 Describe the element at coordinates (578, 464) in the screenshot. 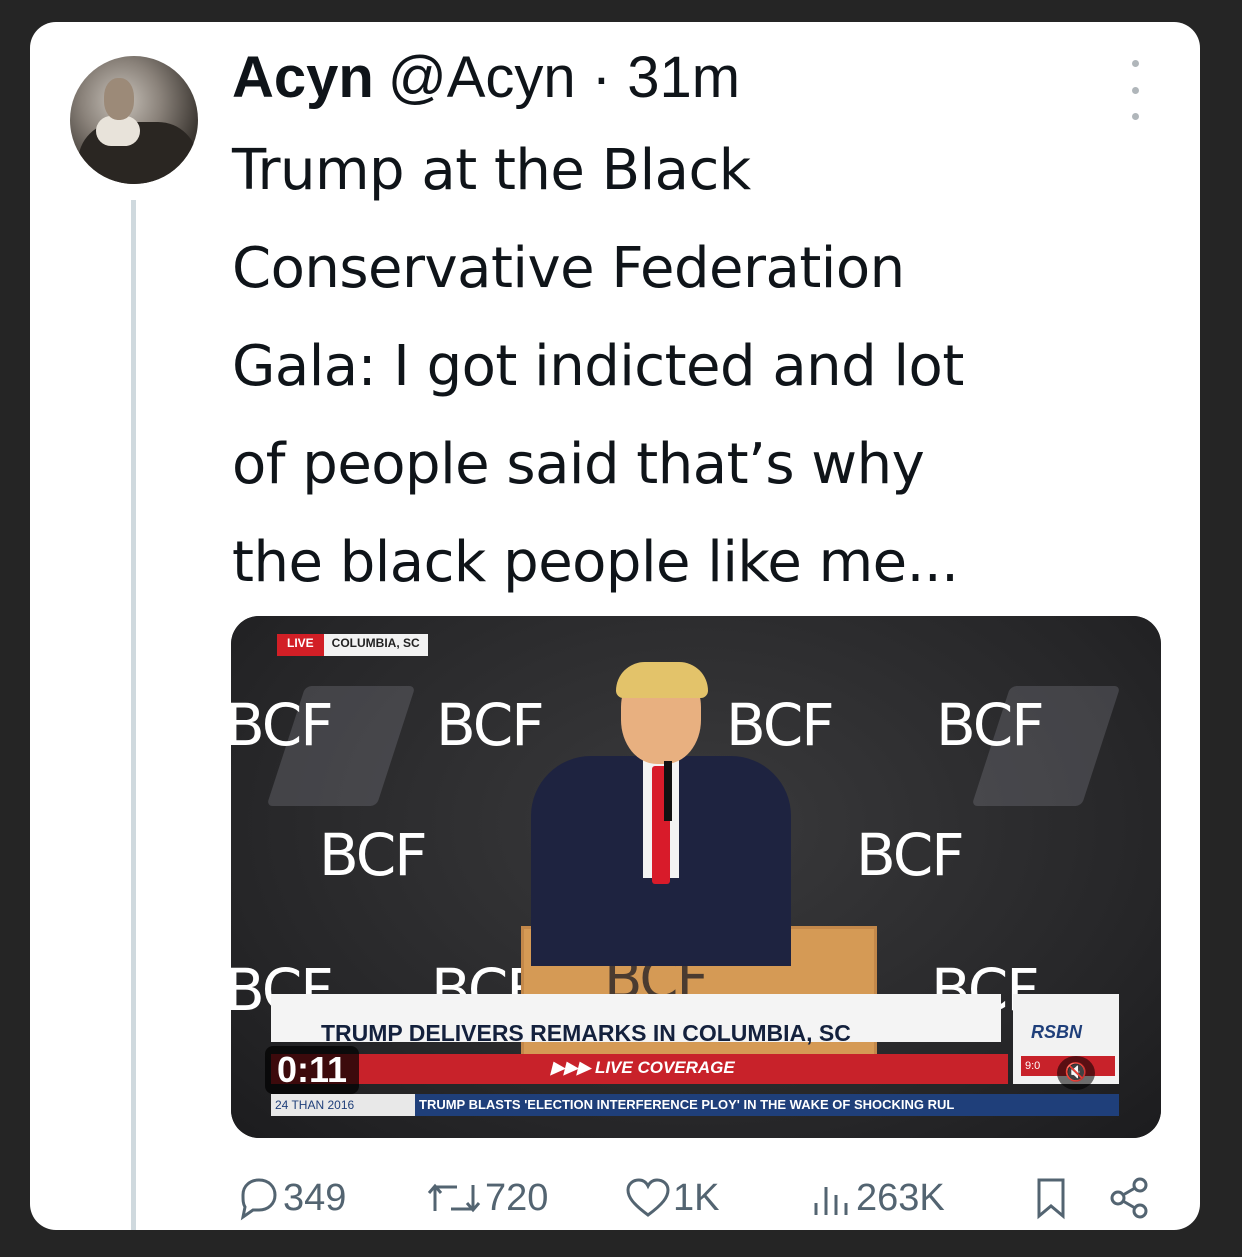

I see `tweet-text-line: of people said that’s why` at that location.